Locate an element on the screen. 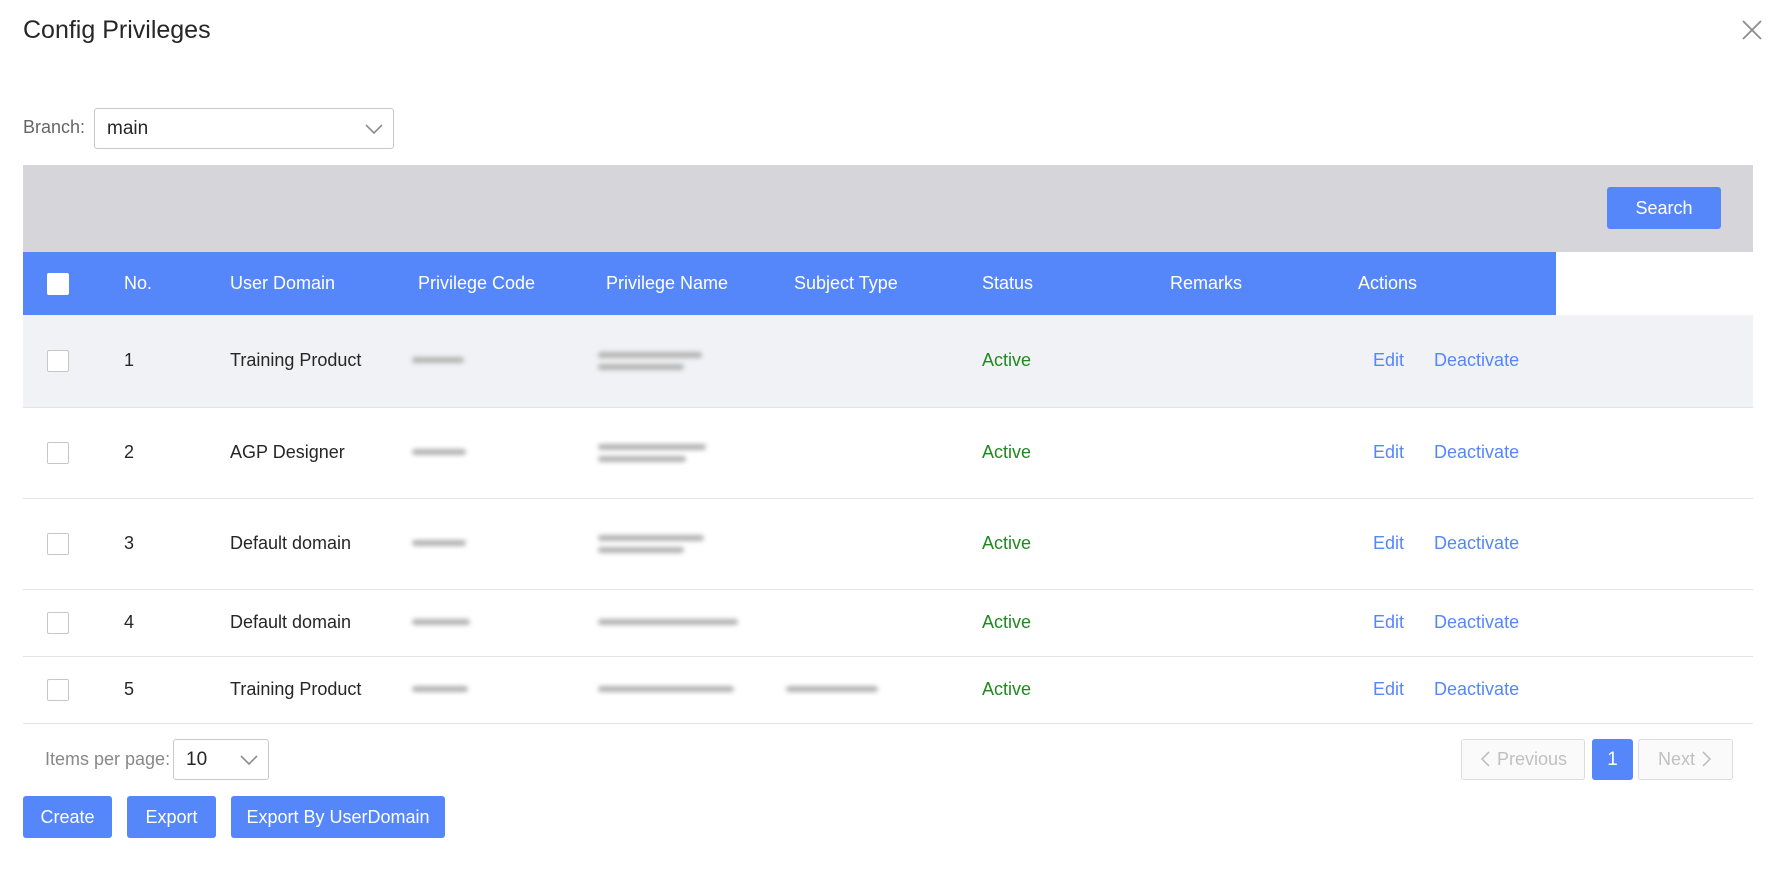 The height and width of the screenshot is (878, 1779). column-header-status: Status is located at coordinates (1076, 283).